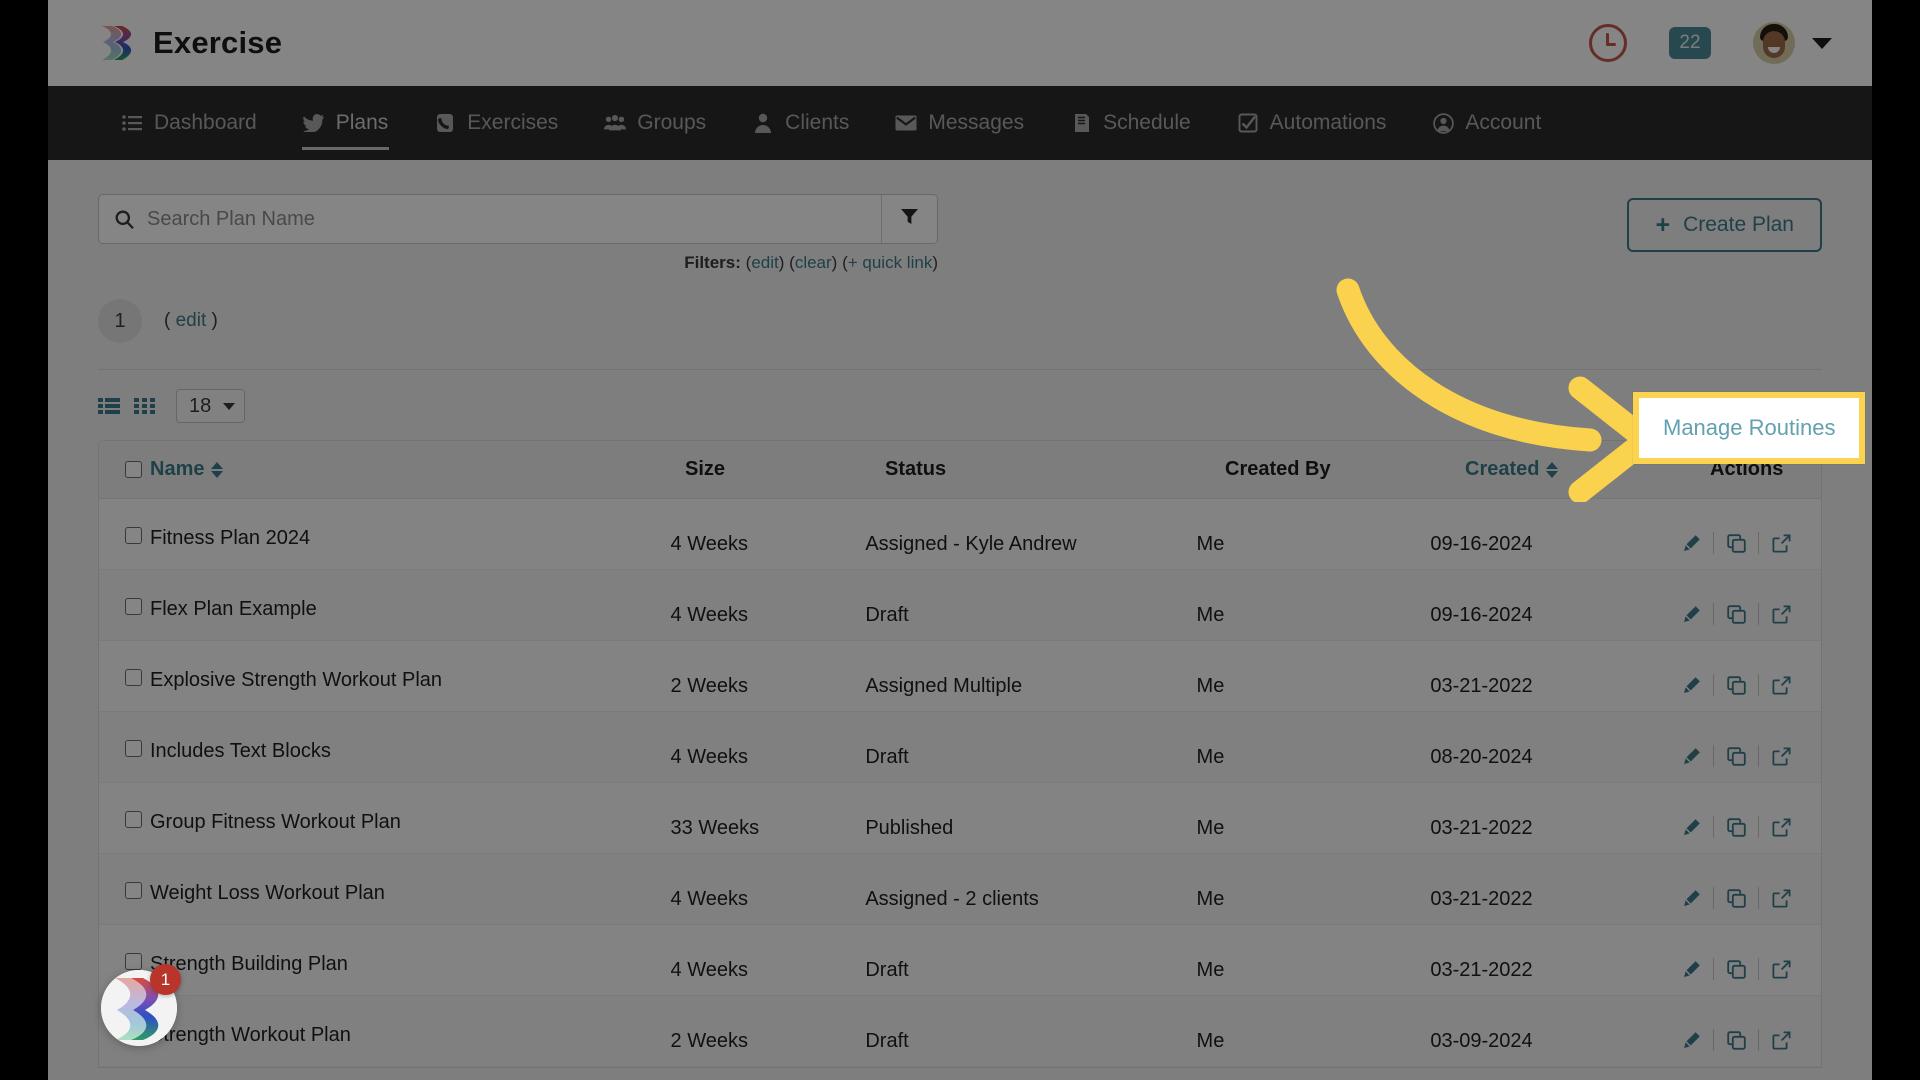 Image resolution: width=1920 pixels, height=1080 pixels. Describe the element at coordinates (1130, 123) in the screenshot. I see `nav-item-schedule: Schedule` at that location.